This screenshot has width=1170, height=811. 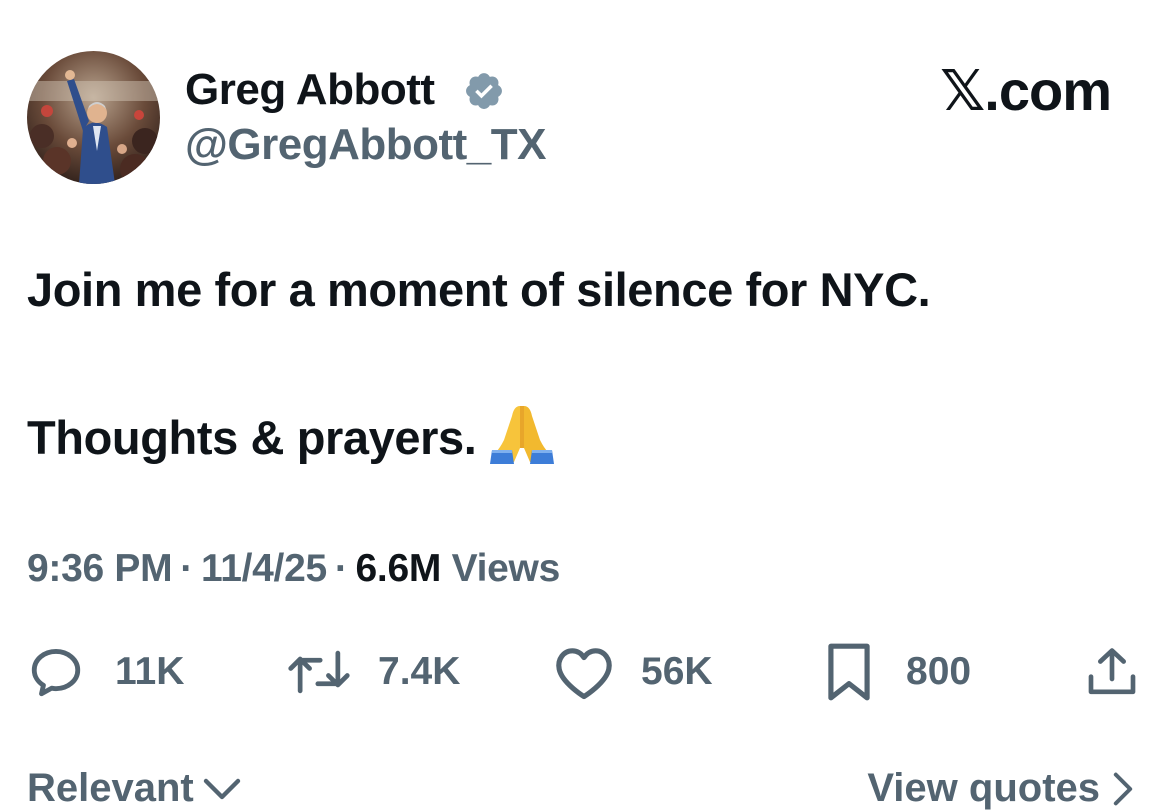 What do you see at coordinates (677, 671) in the screenshot?
I see `like-count: 56K` at bounding box center [677, 671].